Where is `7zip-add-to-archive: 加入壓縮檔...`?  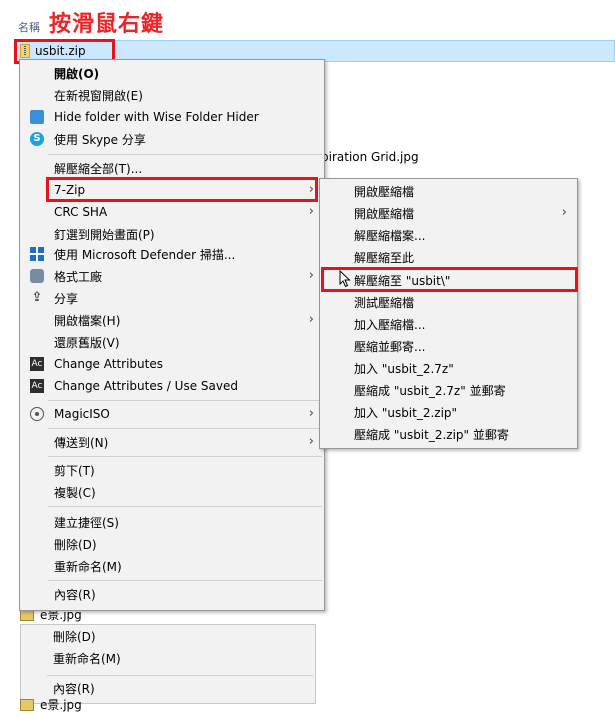 7zip-add-to-archive: 加入壓縮檔... is located at coordinates (448, 324).